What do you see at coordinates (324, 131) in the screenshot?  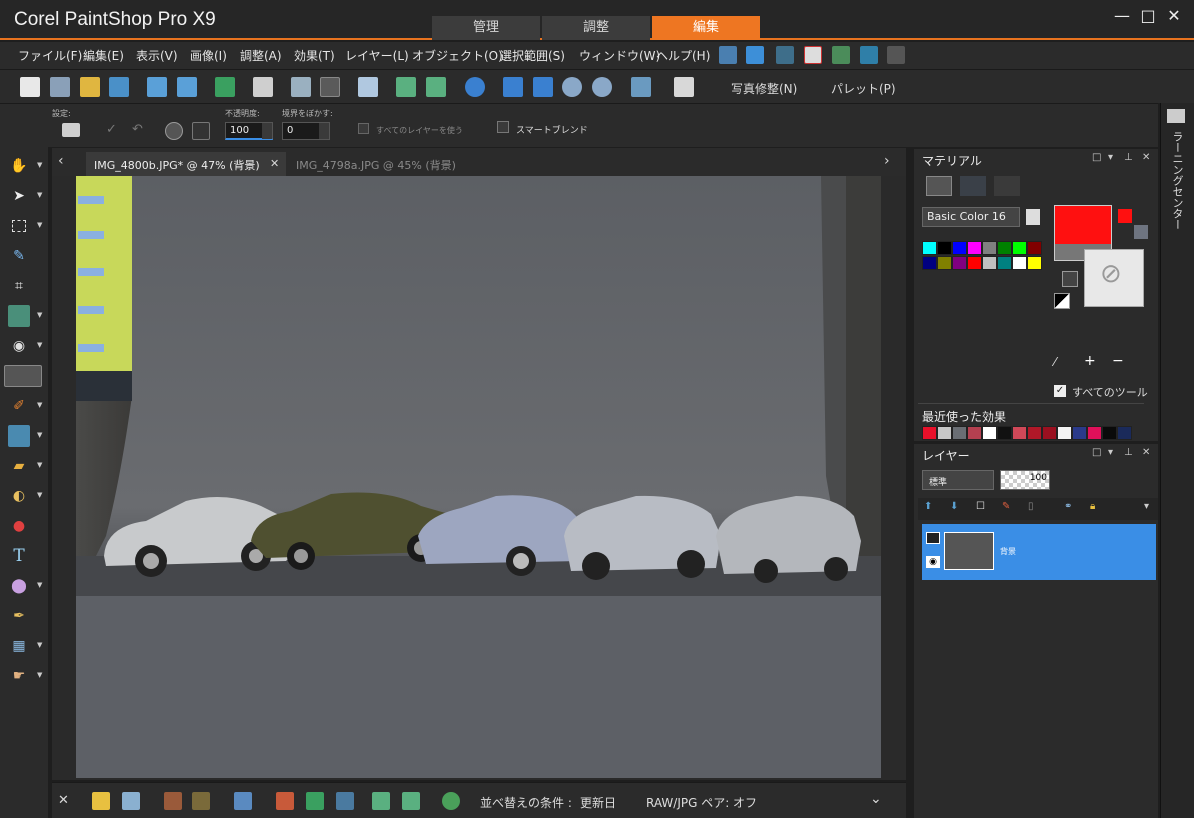 I see `feather-arrow` at bounding box center [324, 131].